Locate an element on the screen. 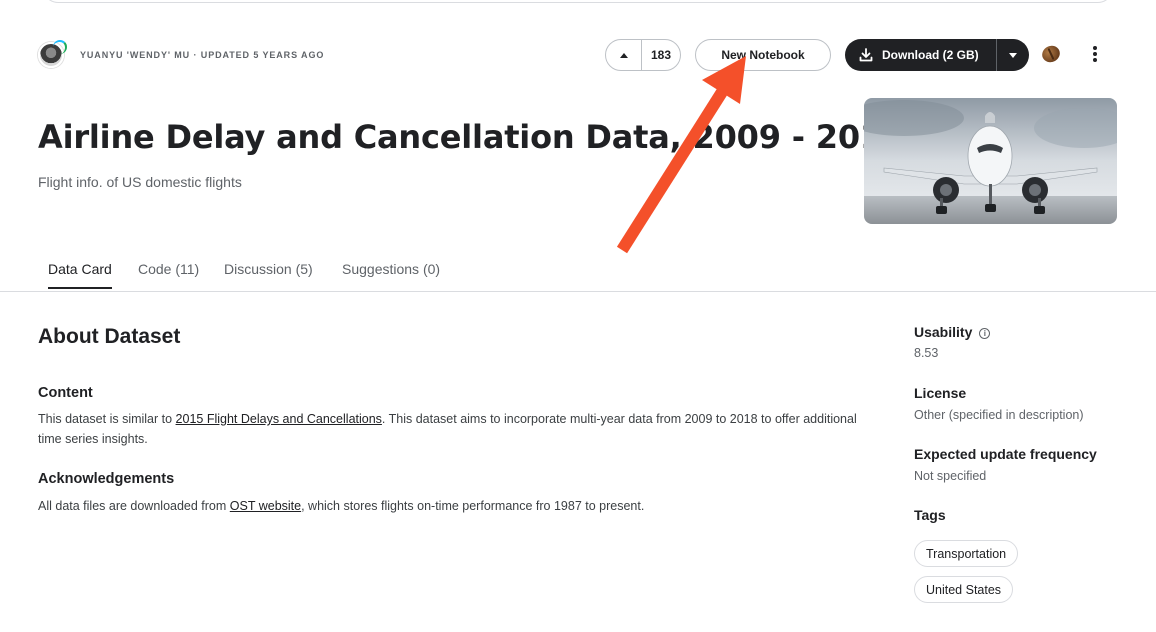  search-bar is located at coordinates (578, 1).